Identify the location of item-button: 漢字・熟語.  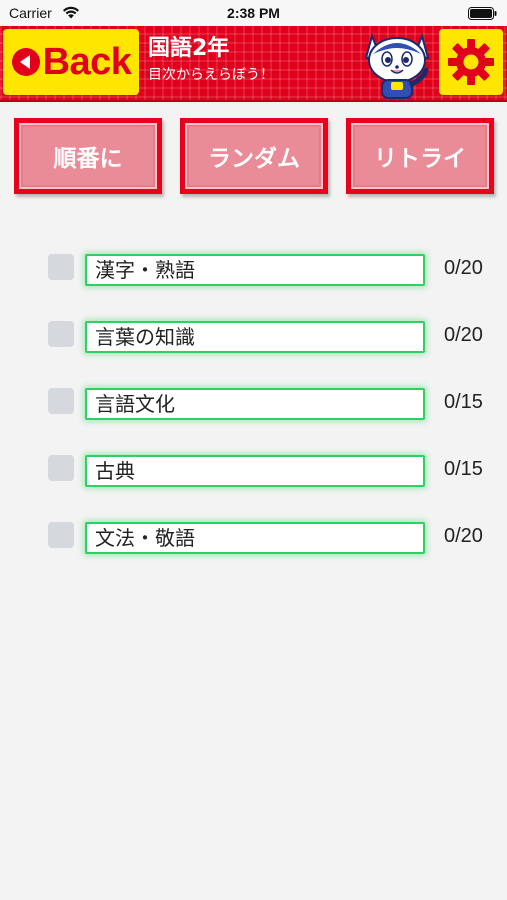
(255, 270).